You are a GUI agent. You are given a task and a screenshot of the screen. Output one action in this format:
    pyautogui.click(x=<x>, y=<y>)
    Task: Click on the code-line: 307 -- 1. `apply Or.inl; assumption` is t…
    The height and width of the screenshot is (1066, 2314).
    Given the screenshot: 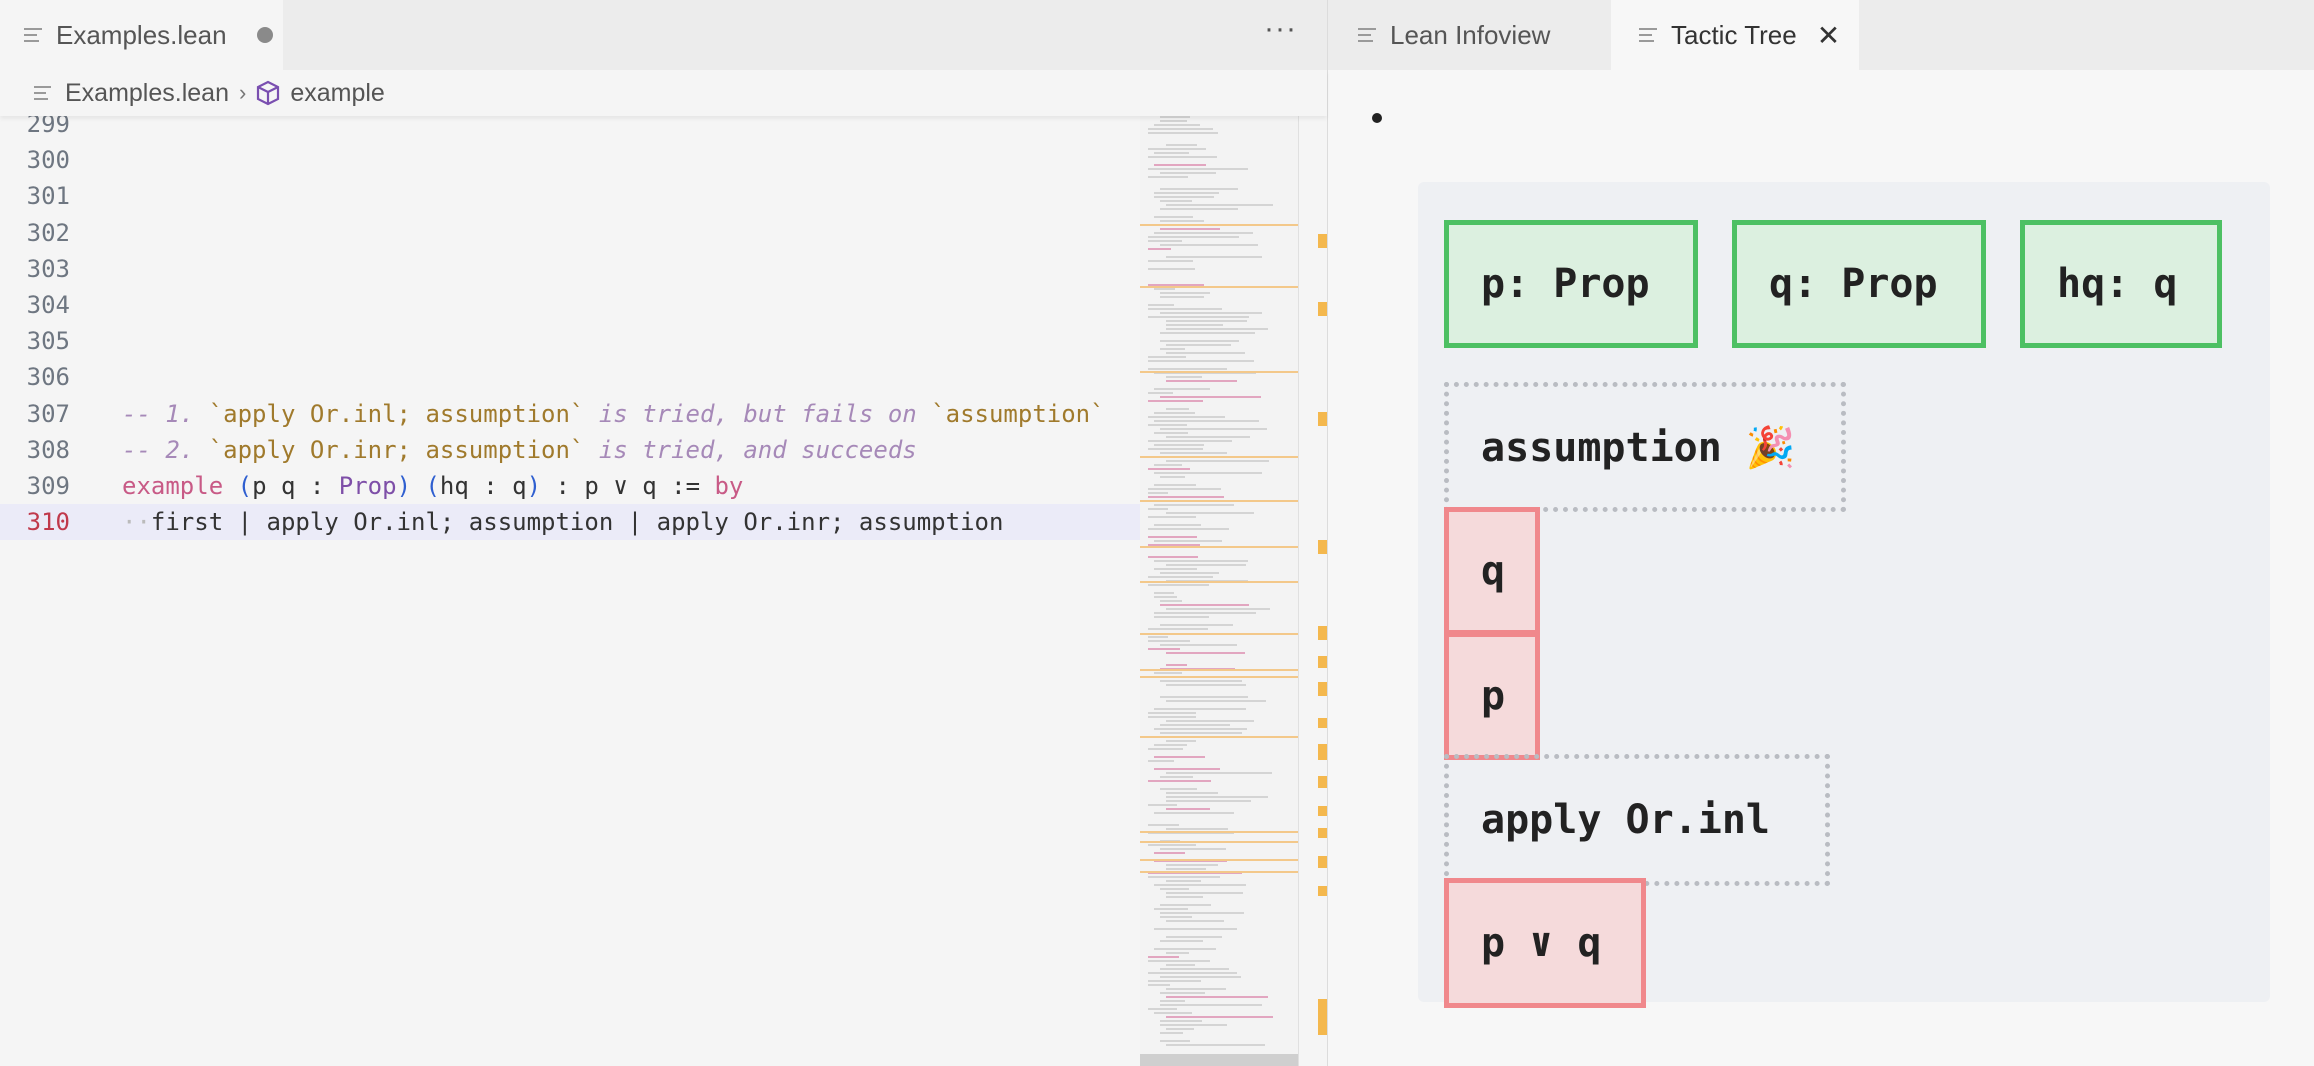 What is the action you would take?
    pyautogui.click(x=570, y=414)
    